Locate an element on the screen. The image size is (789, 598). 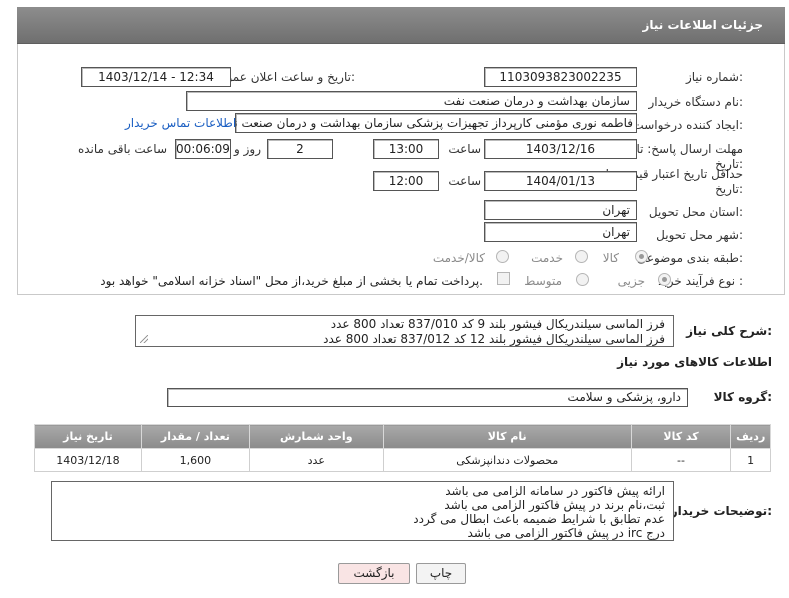
process-label: نوع فرآیند خرید : is located at coordinates (700, 281).